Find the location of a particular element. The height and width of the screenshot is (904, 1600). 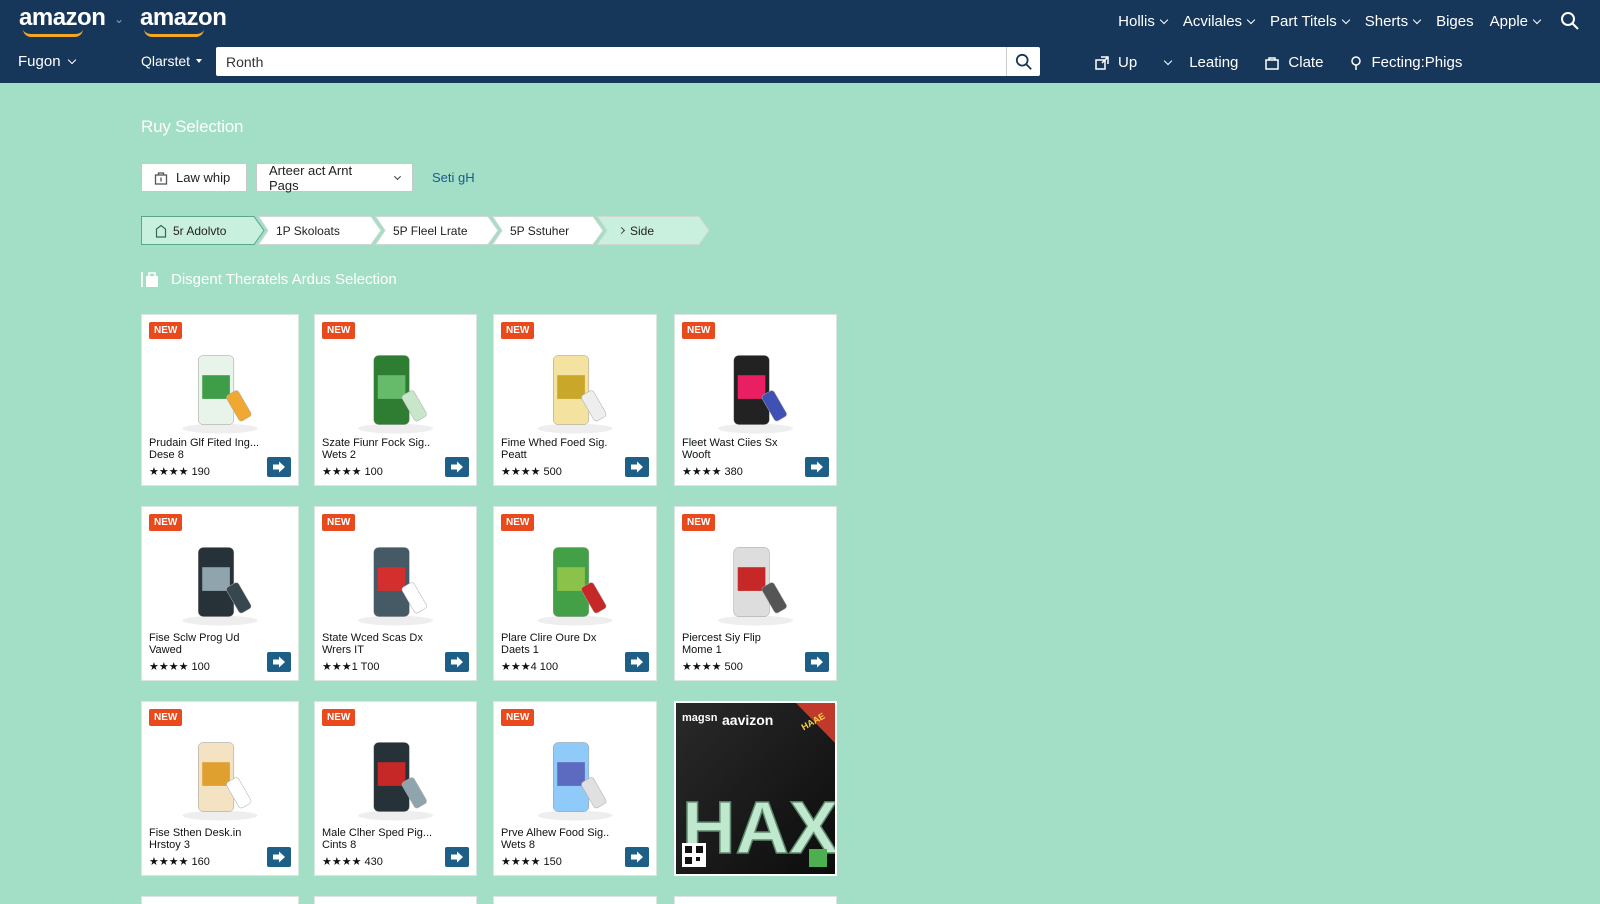

nav-label: Apple is located at coordinates (1508, 21).